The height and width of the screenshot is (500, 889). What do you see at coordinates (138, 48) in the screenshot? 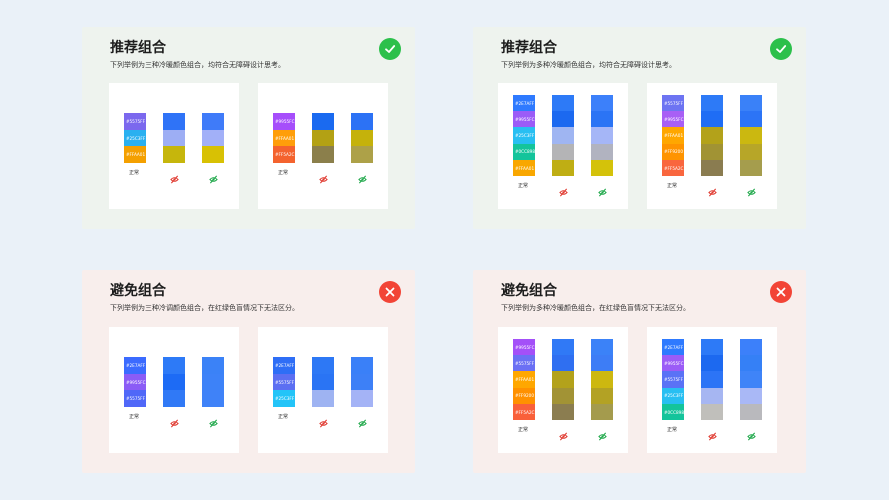
I see `panel-title: 推荐组合` at bounding box center [138, 48].